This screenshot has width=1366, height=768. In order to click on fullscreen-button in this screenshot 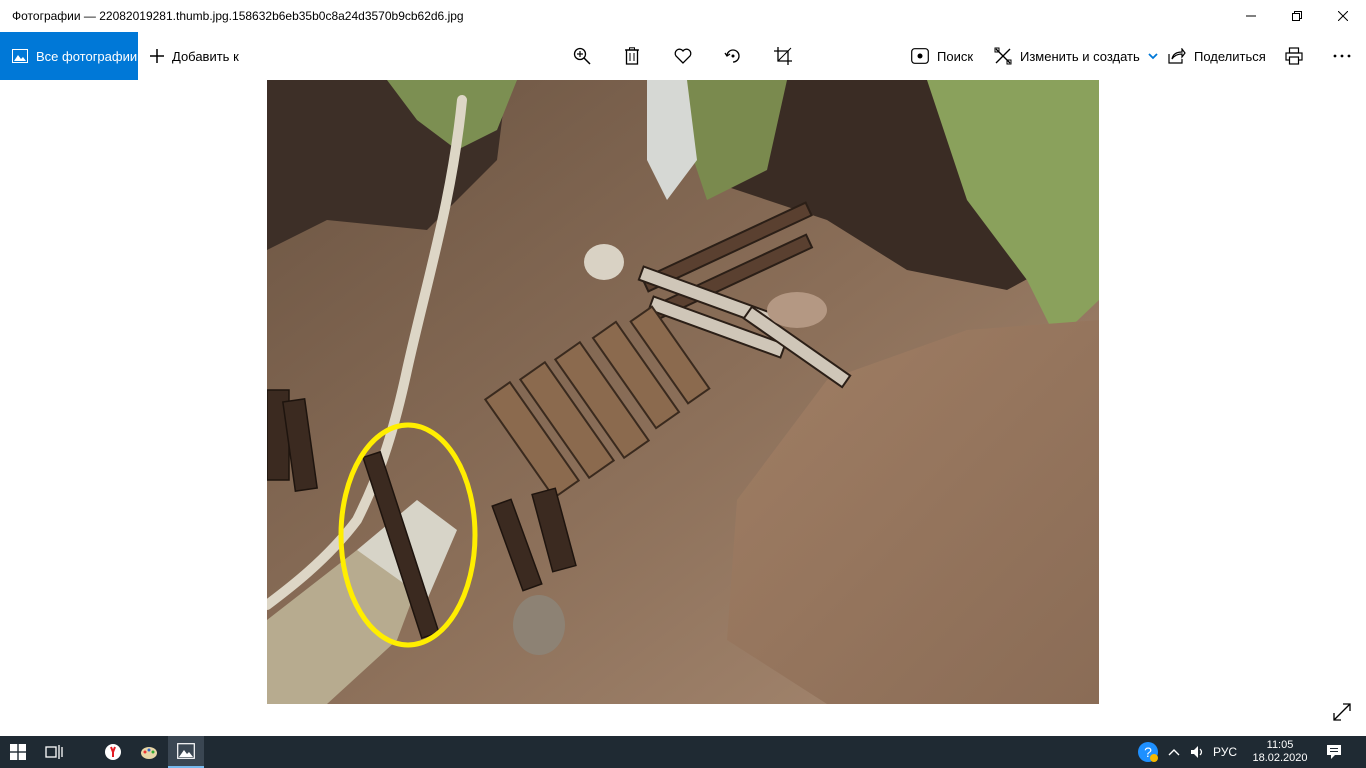, I will do `click(1342, 712)`.